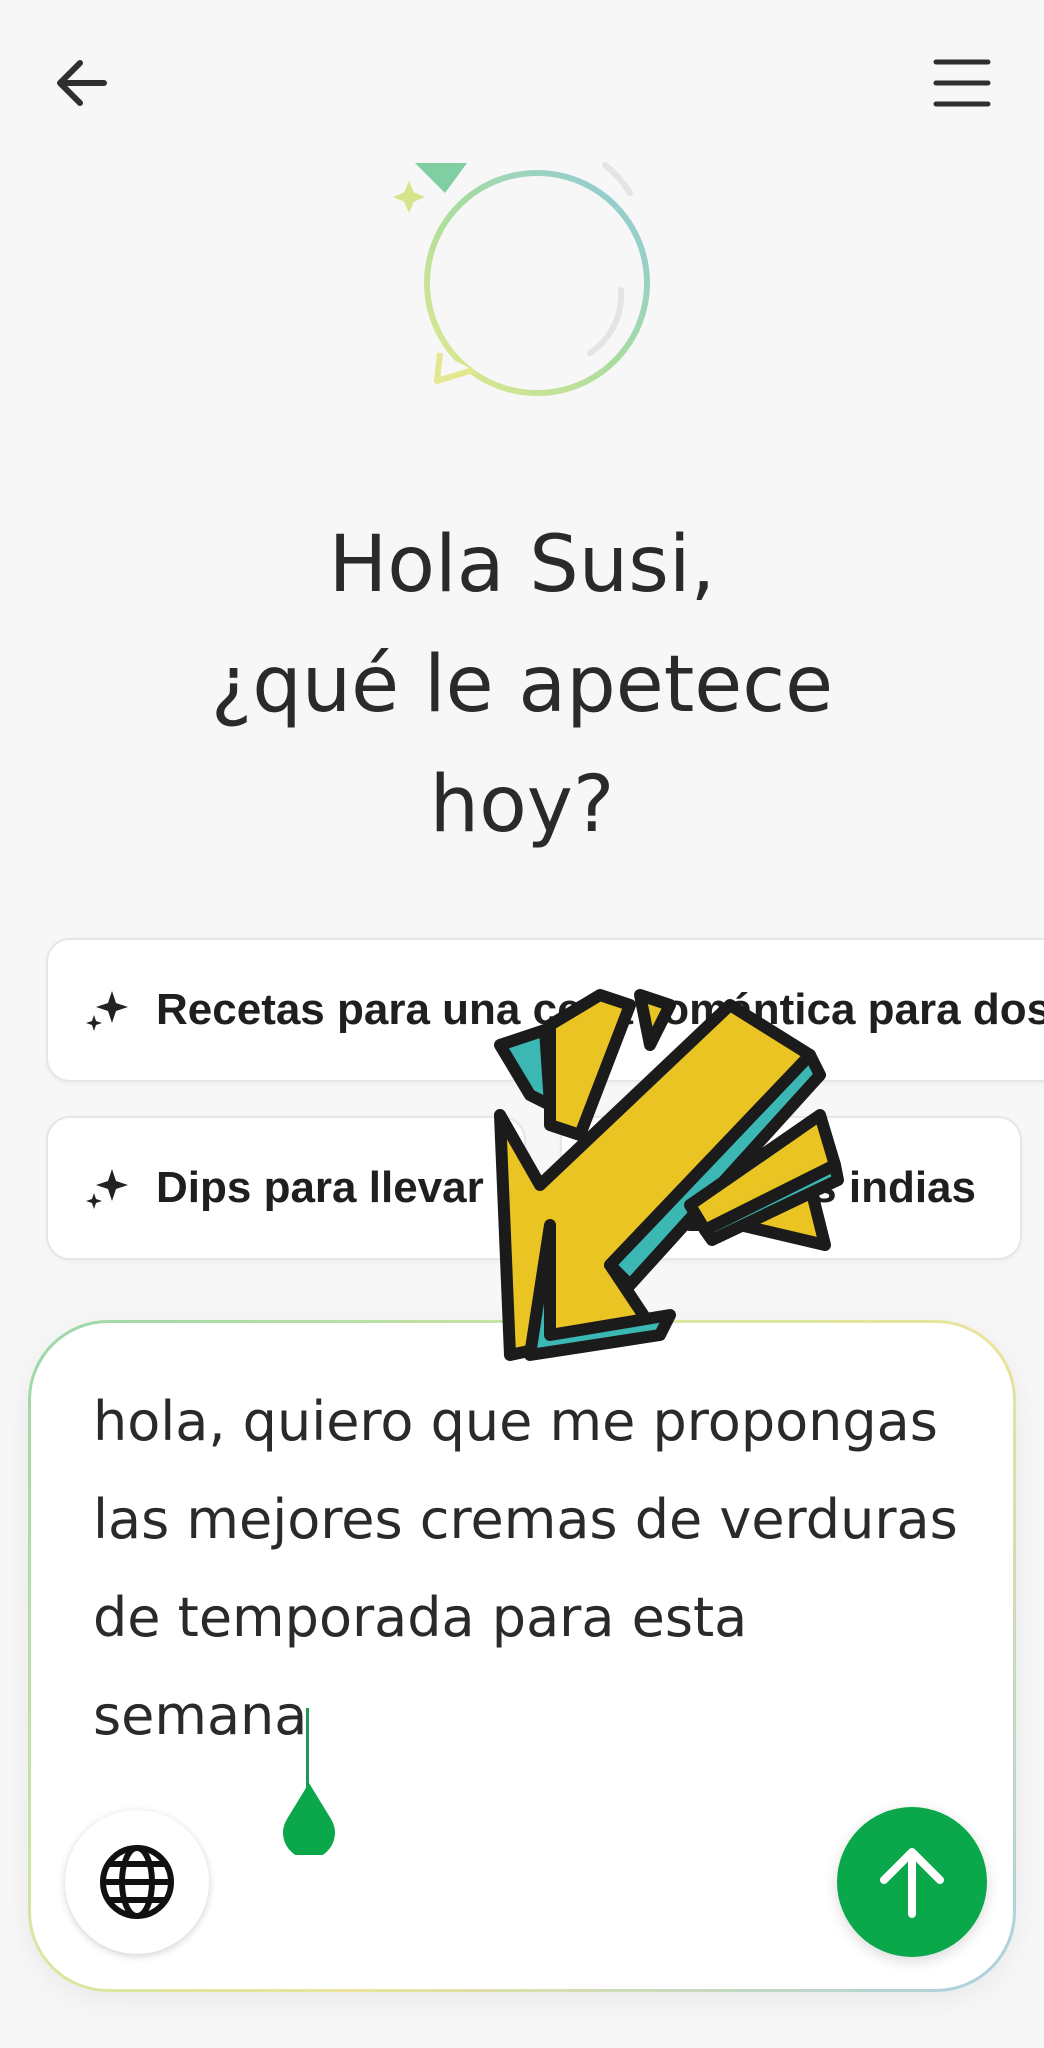  What do you see at coordinates (522, 565) in the screenshot?
I see `greeting-line-1: Hola Susi,` at bounding box center [522, 565].